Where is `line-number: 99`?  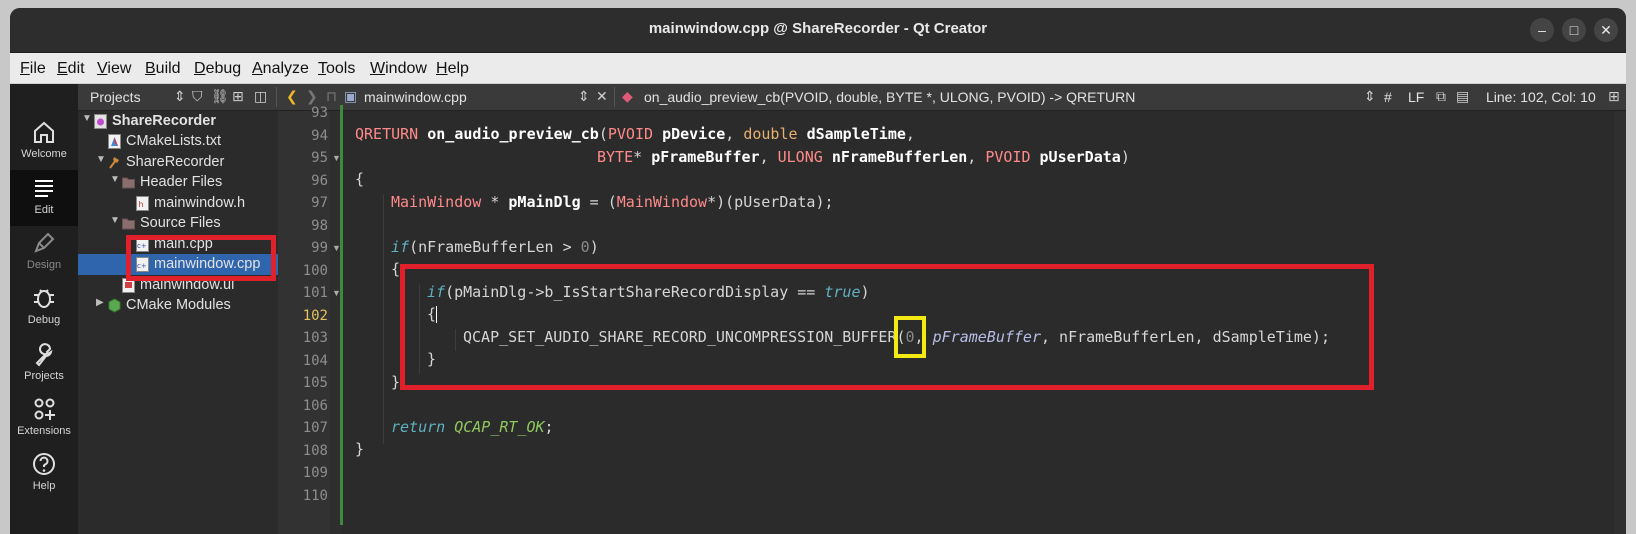
line-number: 99 is located at coordinates (319, 248).